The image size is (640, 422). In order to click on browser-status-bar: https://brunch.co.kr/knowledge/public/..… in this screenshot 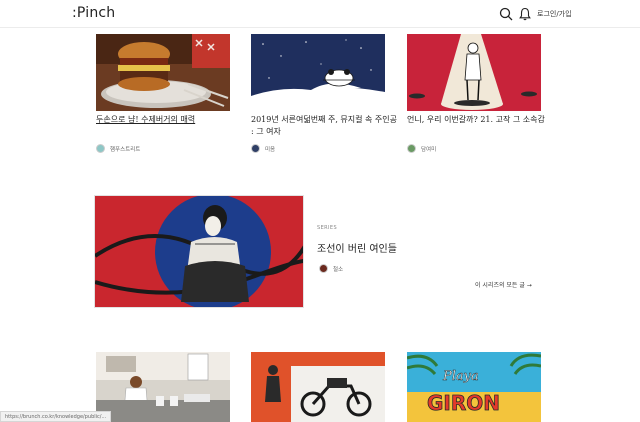, I will do `click(56, 416)`.